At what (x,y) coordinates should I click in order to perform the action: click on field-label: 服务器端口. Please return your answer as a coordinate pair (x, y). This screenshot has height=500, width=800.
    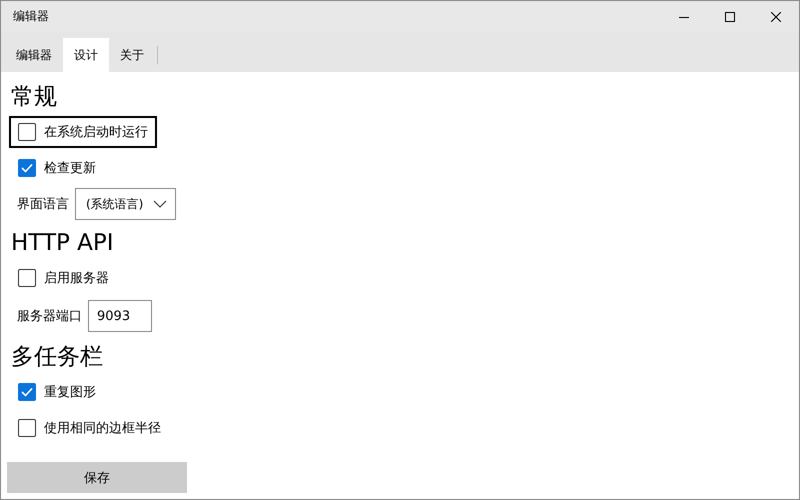
    Looking at the image, I should click on (49, 316).